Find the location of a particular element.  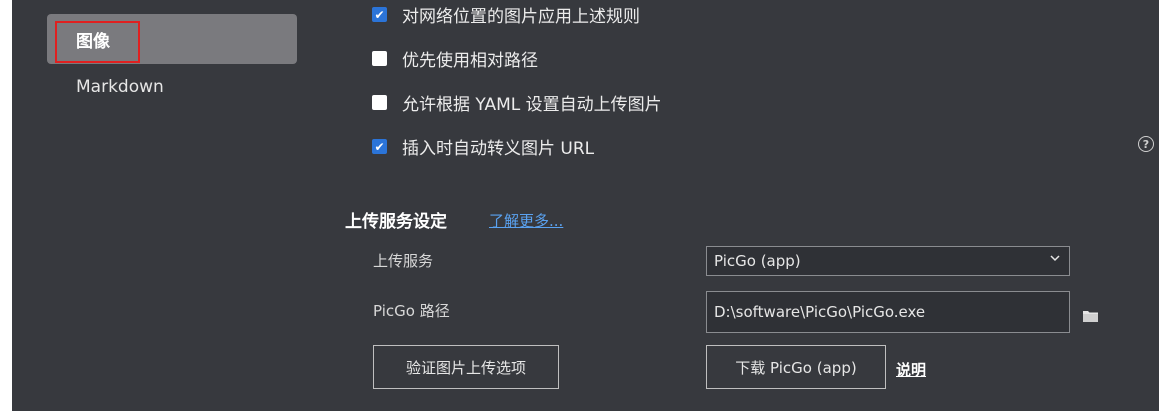

option-prefer-relative-path: 优先使用相对路径 is located at coordinates (455, 58).